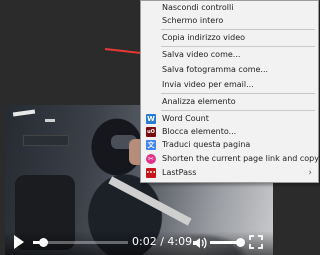 The width and height of the screenshot is (320, 255). What do you see at coordinates (229, 8) in the screenshot?
I see `menu-item-hide-controls: Nascondi controlli` at bounding box center [229, 8].